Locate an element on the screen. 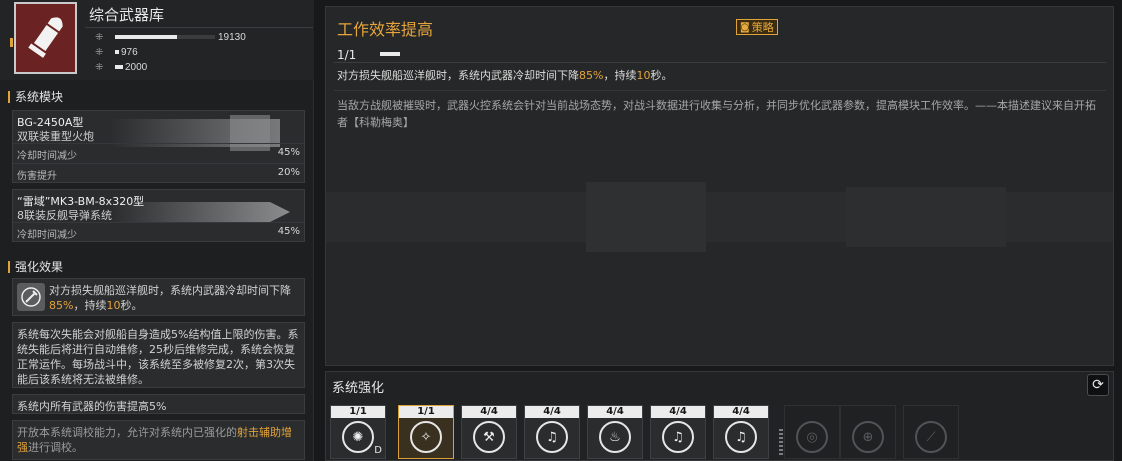 This screenshot has width=1122, height=461. upgrade-level: 1/1 is located at coordinates (347, 55).